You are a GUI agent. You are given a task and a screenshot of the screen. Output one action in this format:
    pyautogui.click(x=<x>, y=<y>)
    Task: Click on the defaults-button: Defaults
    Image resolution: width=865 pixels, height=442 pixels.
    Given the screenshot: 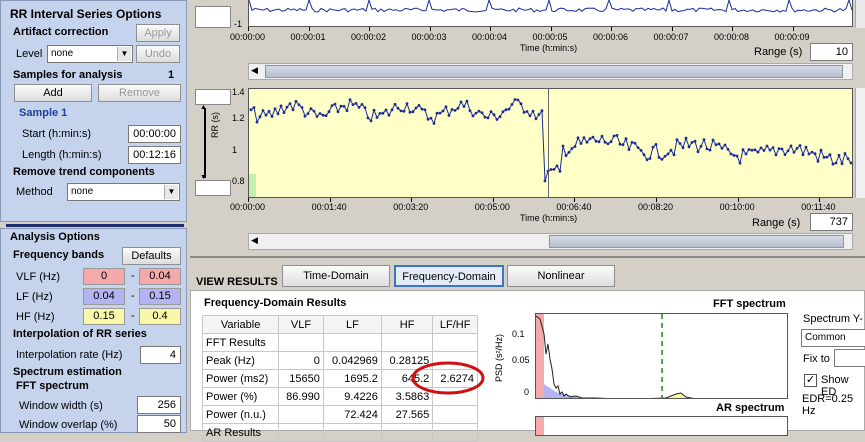 What is the action you would take?
    pyautogui.click(x=151, y=256)
    